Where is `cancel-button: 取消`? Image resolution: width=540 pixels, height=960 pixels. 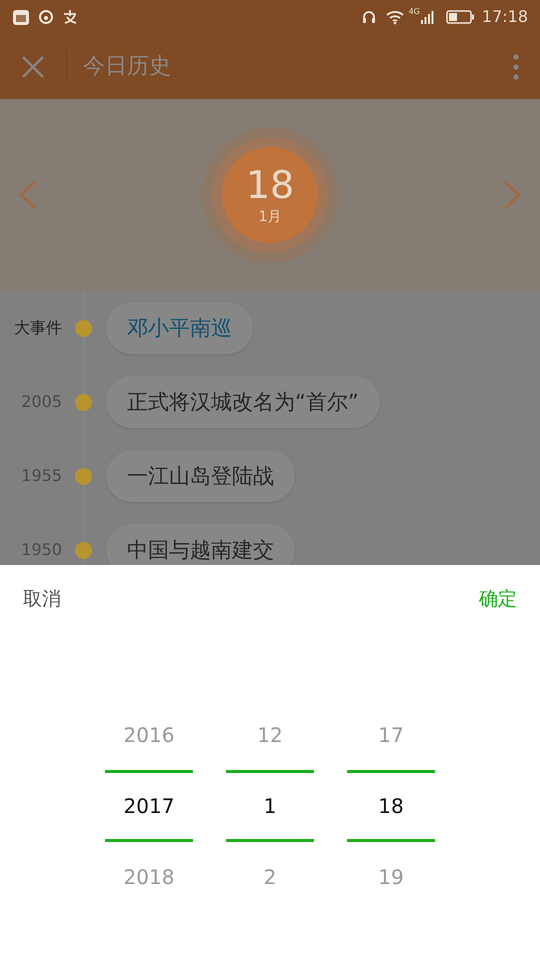 cancel-button: 取消 is located at coordinates (42, 599).